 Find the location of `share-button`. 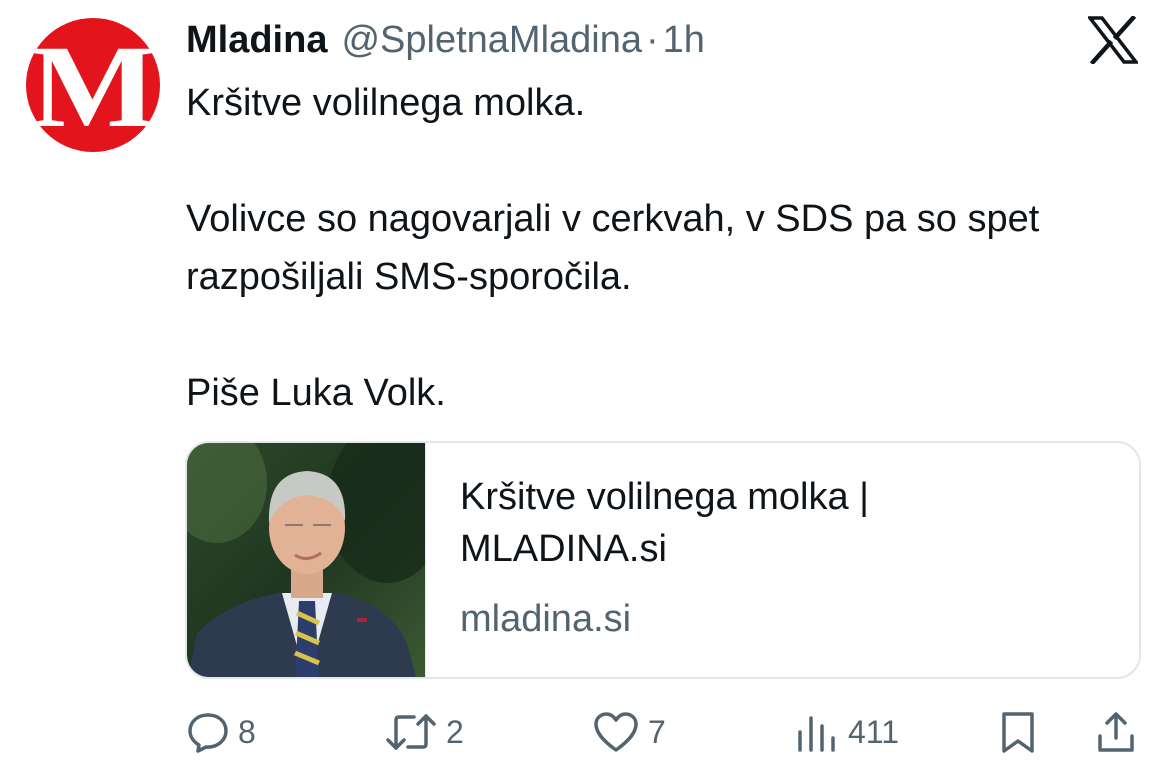

share-button is located at coordinates (1116, 732).